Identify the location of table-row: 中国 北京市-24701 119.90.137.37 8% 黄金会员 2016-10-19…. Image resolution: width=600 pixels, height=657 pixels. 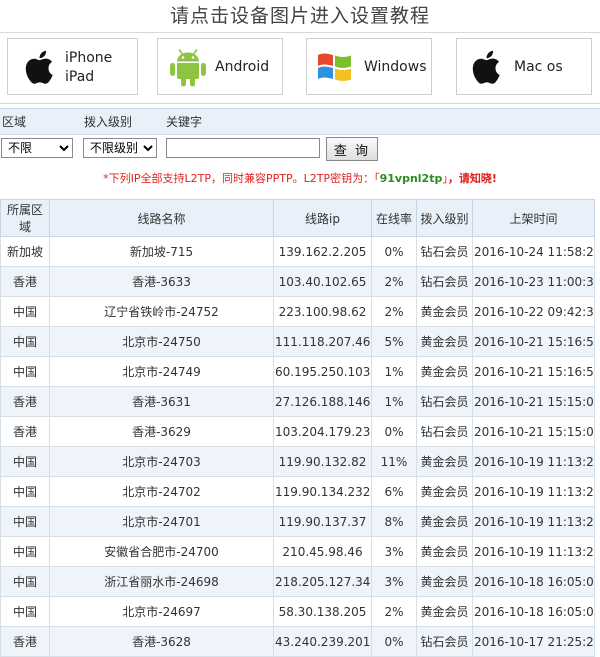
(297, 521).